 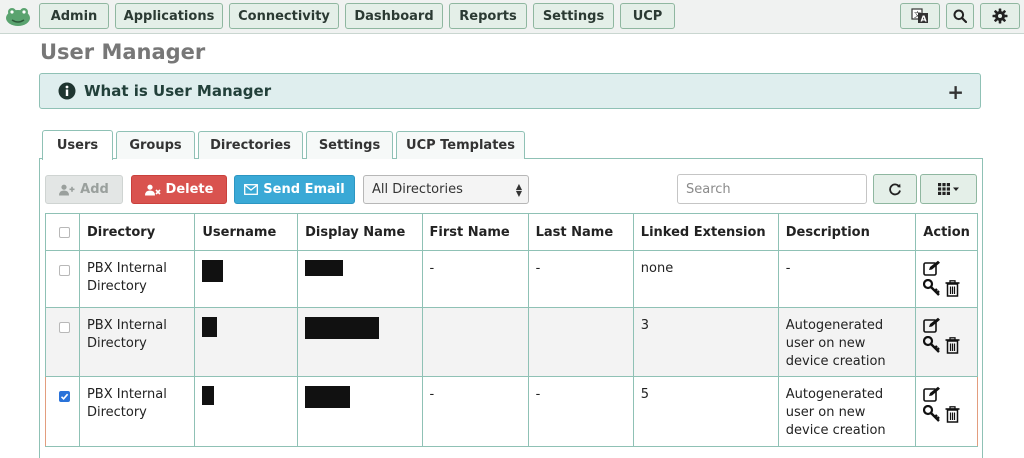 I want to click on column-header-directory: Directory, so click(x=137, y=232).